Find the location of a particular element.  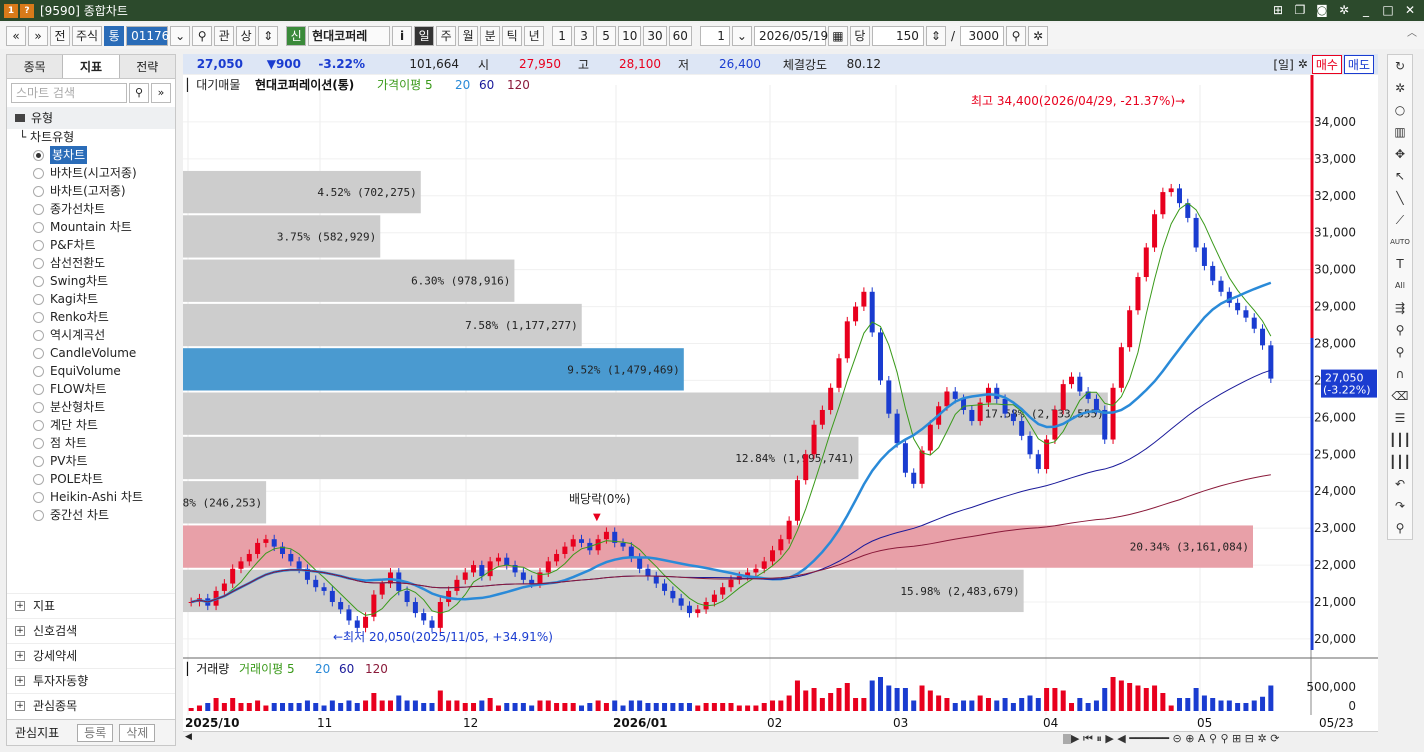

redo-icon: ↷ is located at coordinates (1400, 506).